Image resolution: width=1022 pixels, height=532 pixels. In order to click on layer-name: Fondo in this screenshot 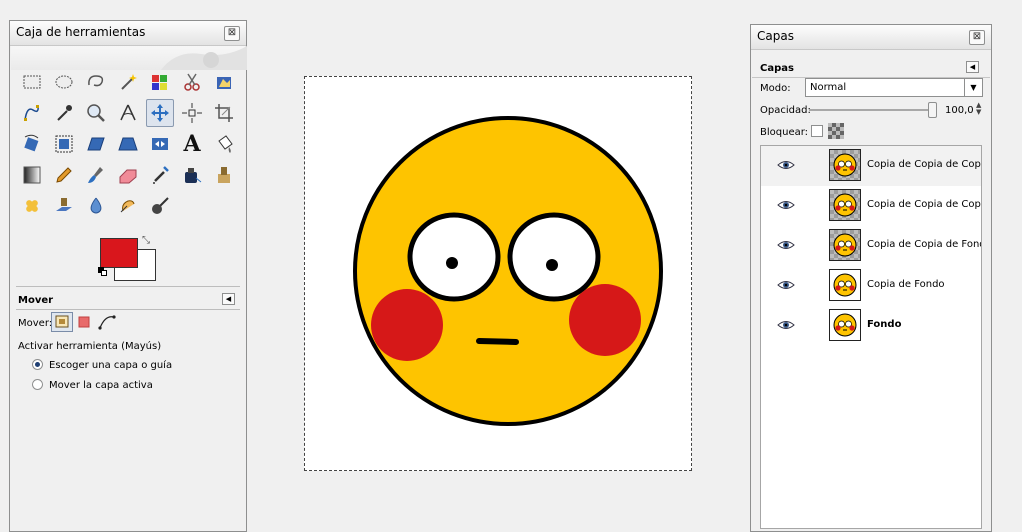, I will do `click(924, 324)`.